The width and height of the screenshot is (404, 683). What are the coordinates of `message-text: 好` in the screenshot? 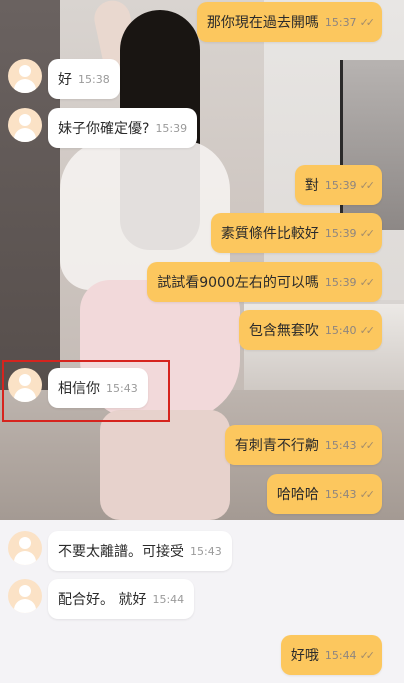 It's located at (65, 80).